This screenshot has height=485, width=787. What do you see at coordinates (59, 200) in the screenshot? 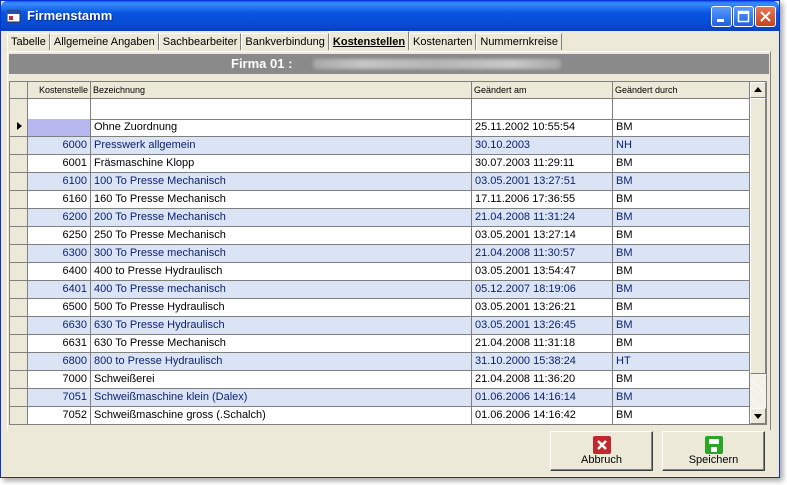
I see `cell-kostenstelle: 6160` at bounding box center [59, 200].